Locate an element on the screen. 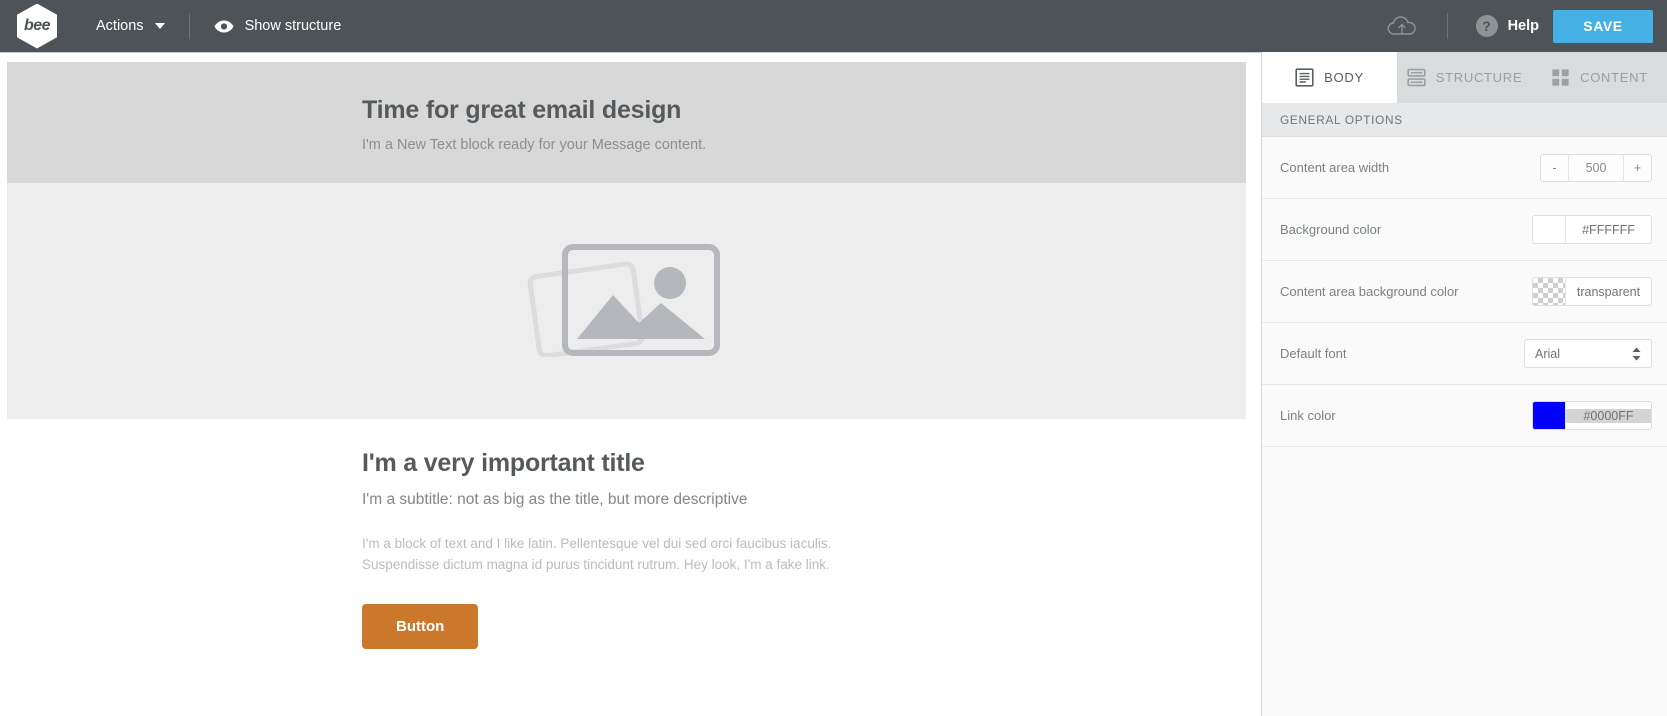  default-font-select: Arial is located at coordinates (1588, 353).